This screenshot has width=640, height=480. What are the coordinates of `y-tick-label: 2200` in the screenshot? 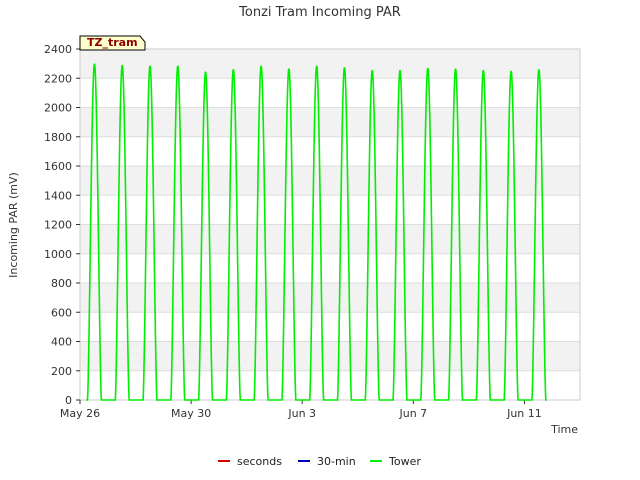 It's located at (58, 78).